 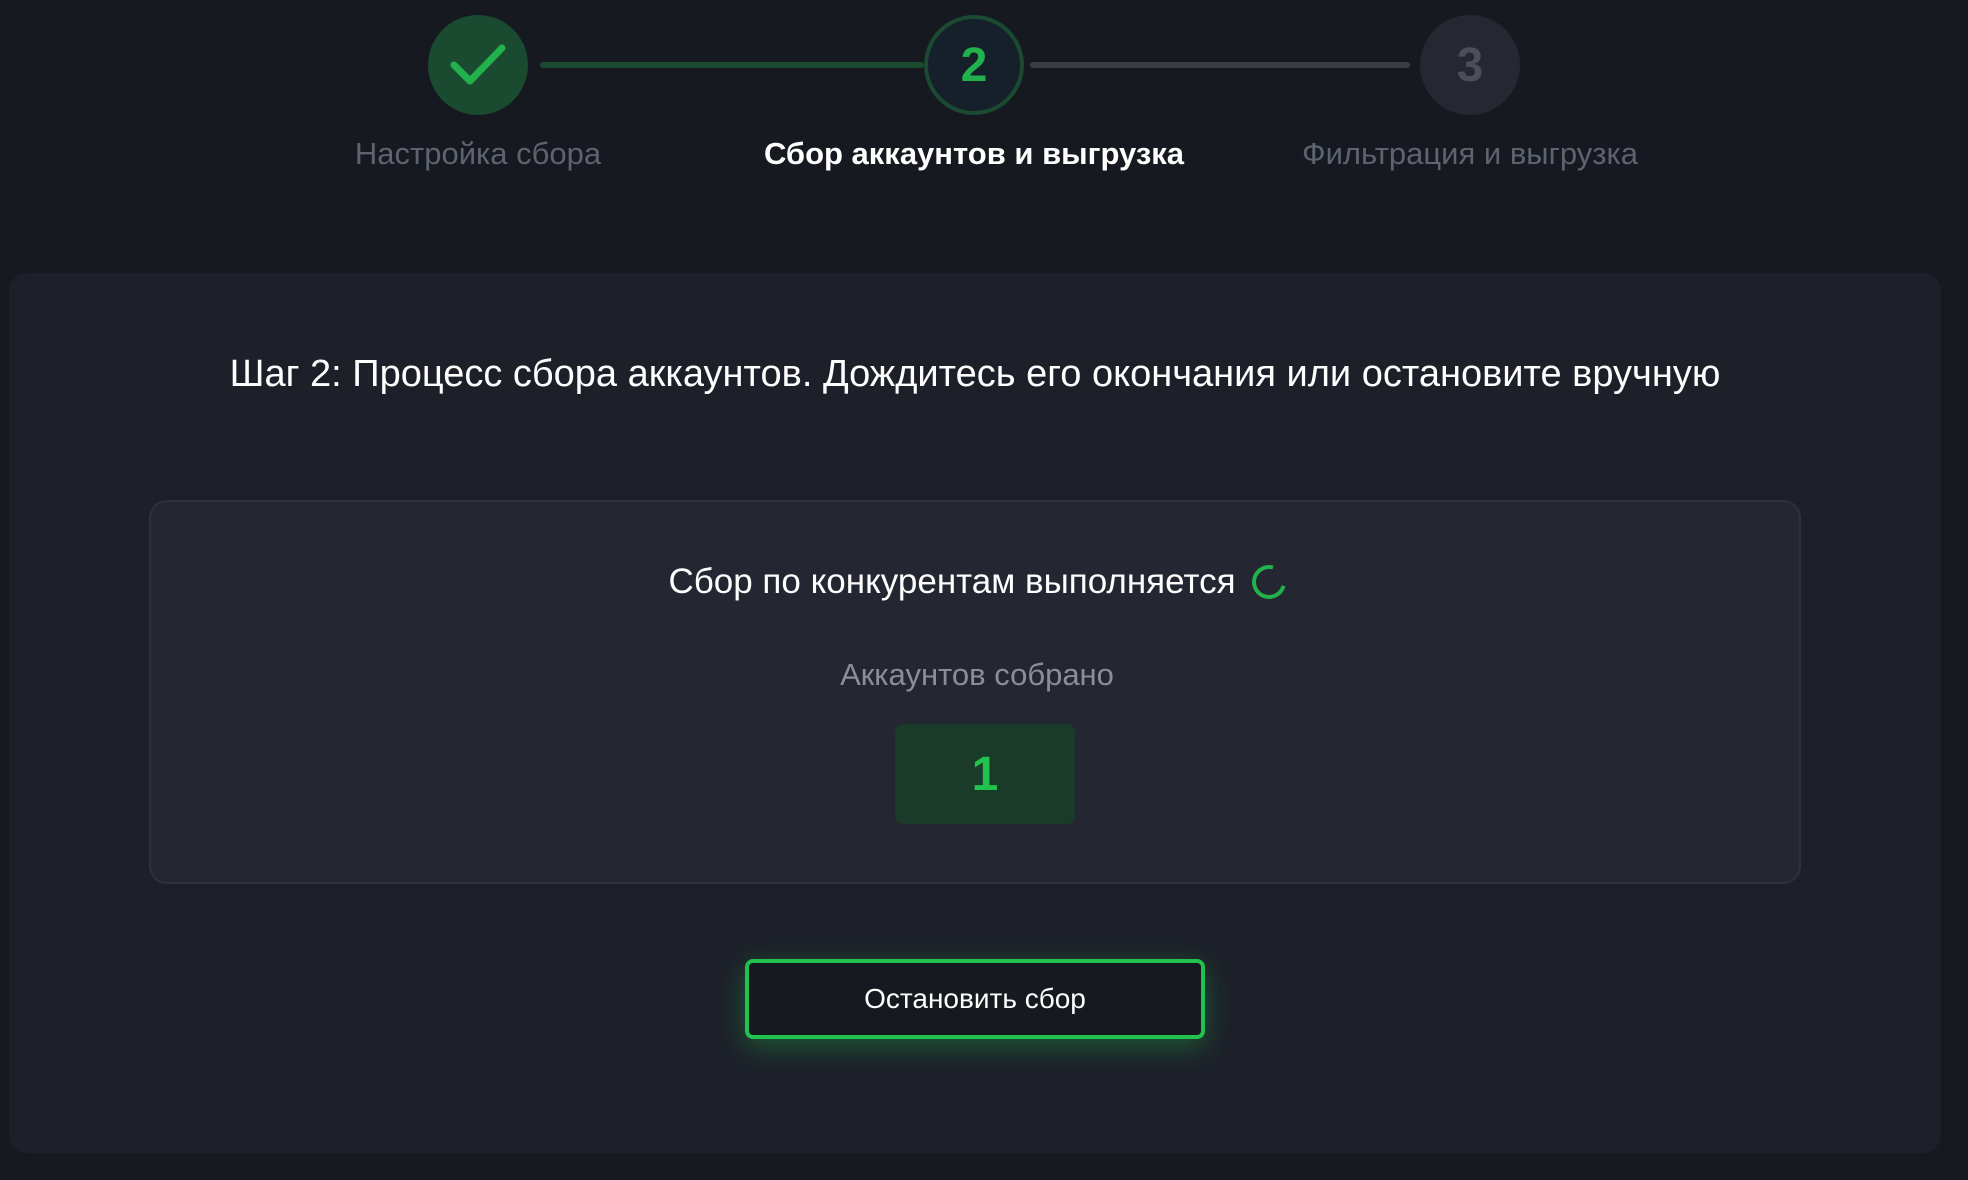 I want to click on spinner-icon, so click(x=1268, y=582).